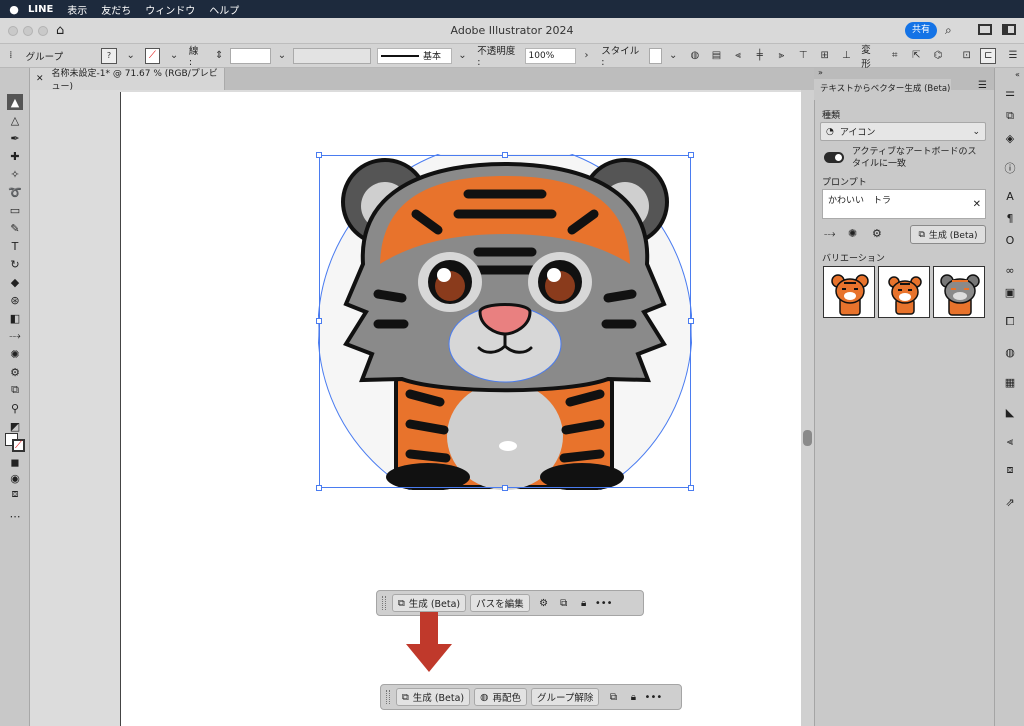 The height and width of the screenshot is (726, 1024). I want to click on envelope-icon: ⌬, so click(938, 56).